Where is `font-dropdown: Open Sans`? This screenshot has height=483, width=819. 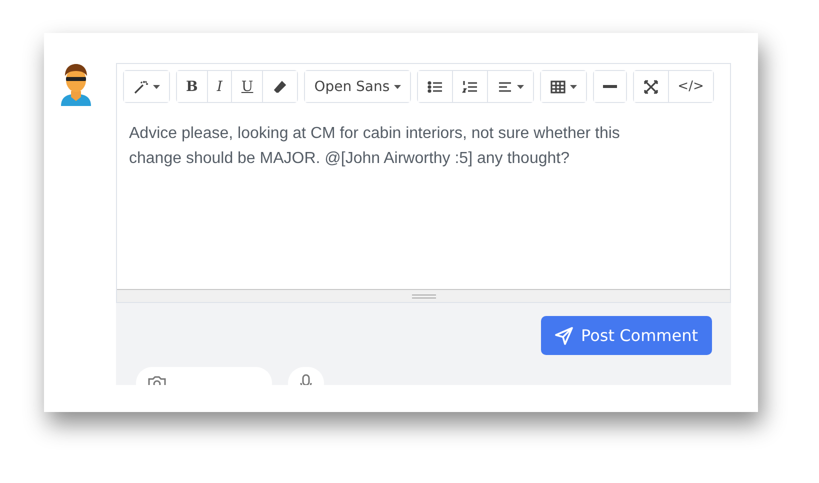
font-dropdown: Open Sans is located at coordinates (357, 86).